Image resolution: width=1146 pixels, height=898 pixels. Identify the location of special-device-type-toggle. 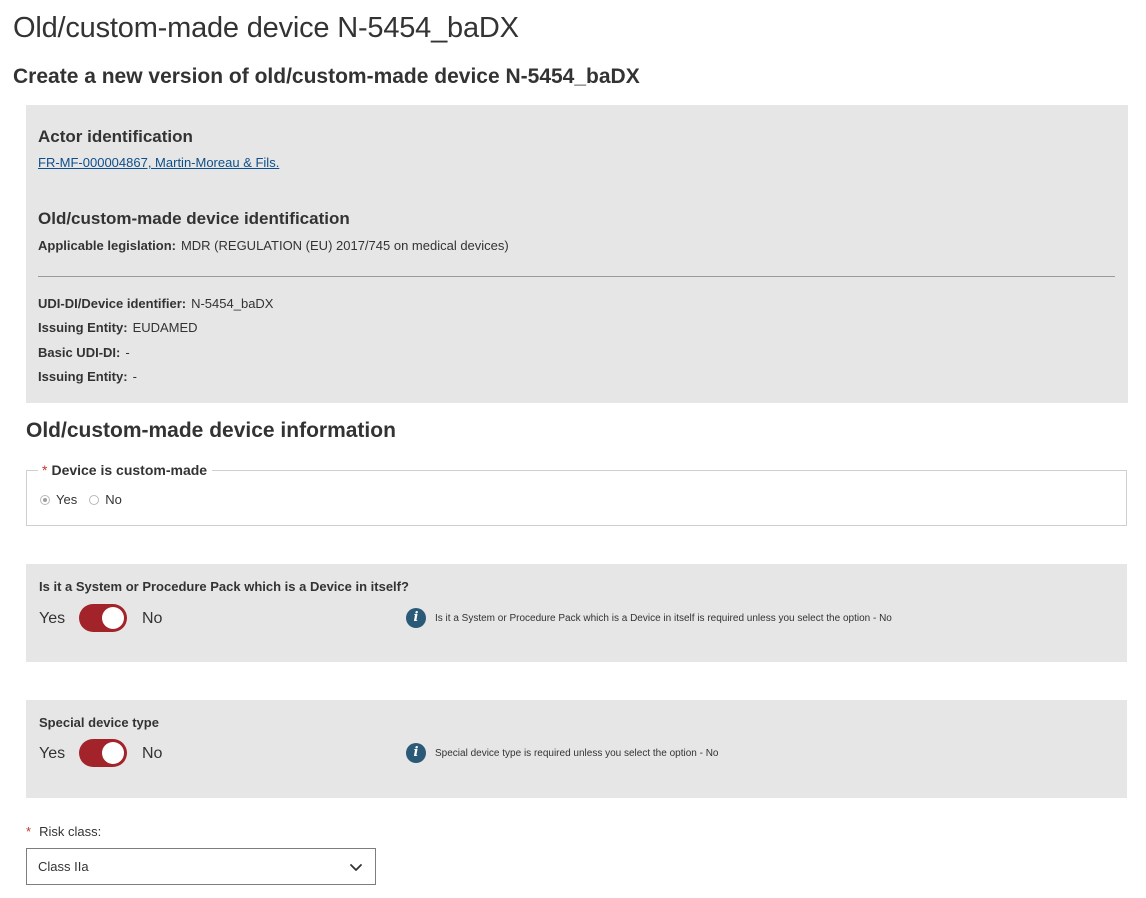
(103, 753).